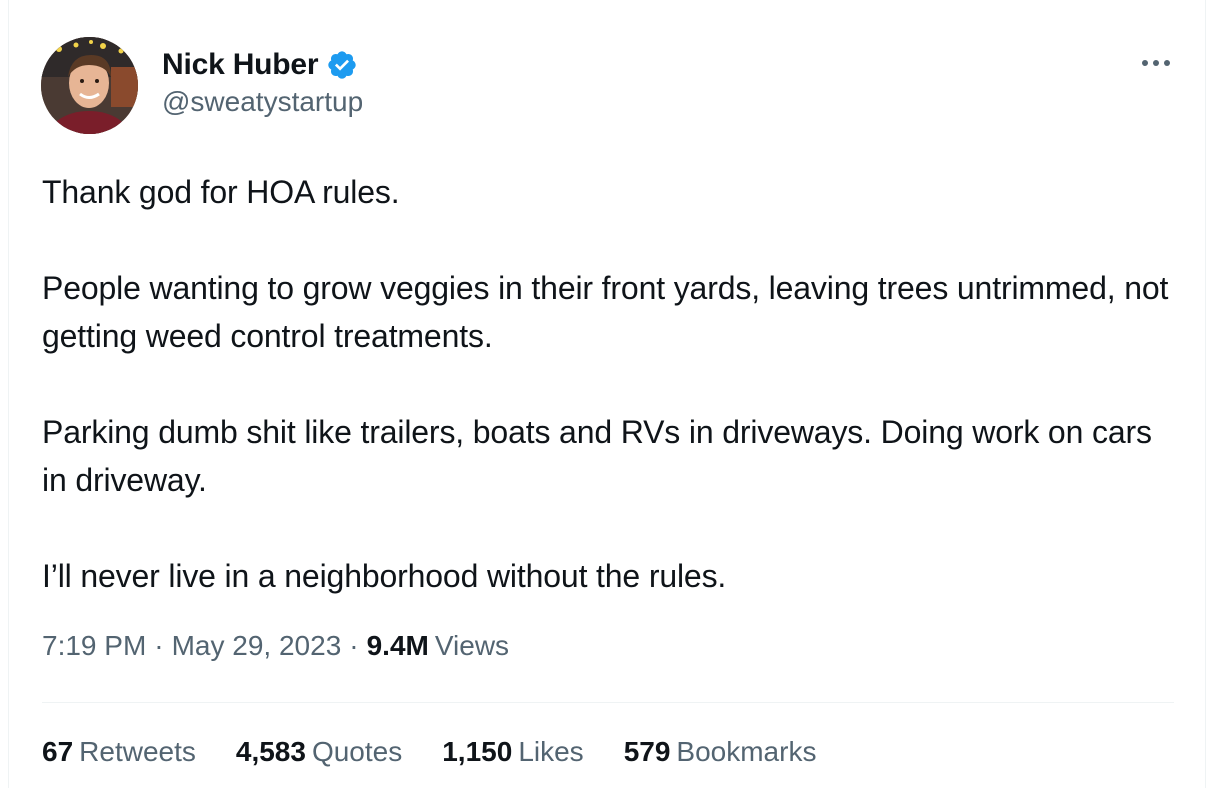  I want to click on bookmarks-stat: 579 Bookmarks, so click(720, 752).